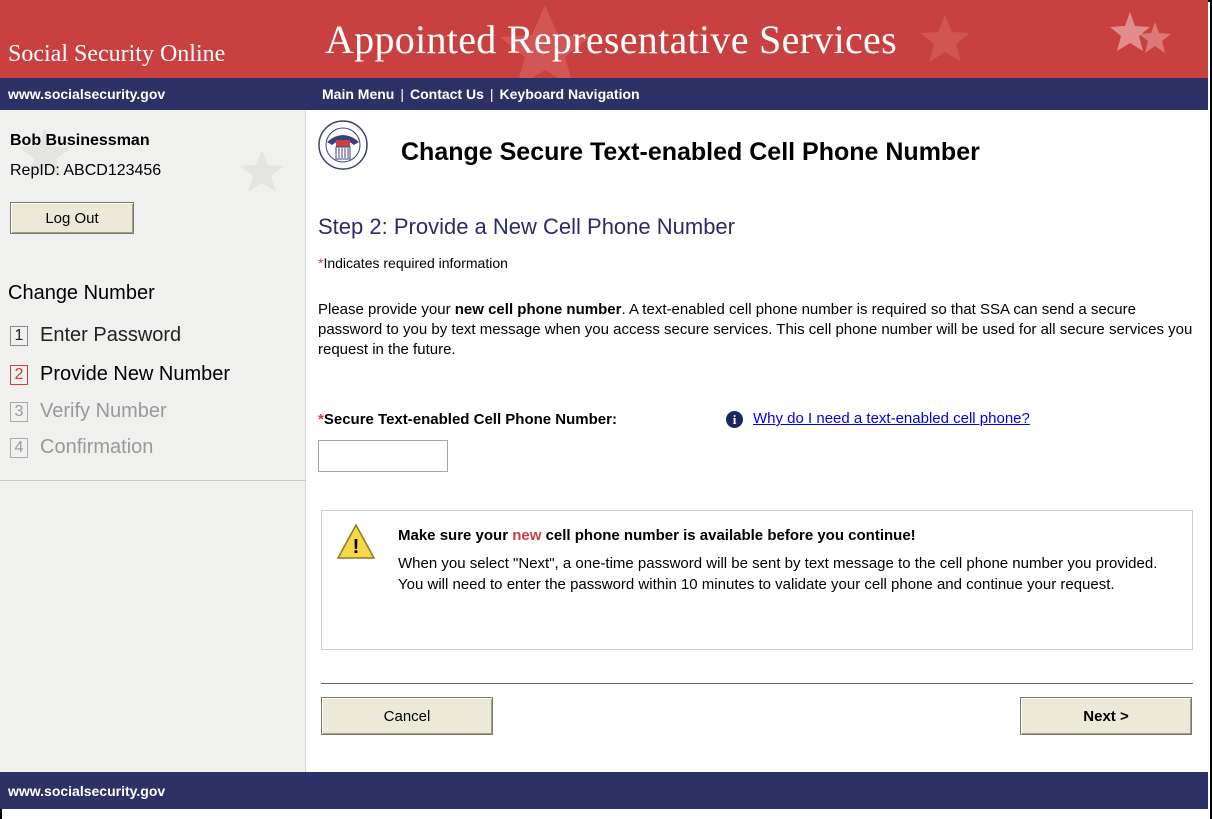 Image resolution: width=1212 pixels, height=819 pixels. Describe the element at coordinates (80, 140) in the screenshot. I see `user-name: Bob Businessman` at that location.